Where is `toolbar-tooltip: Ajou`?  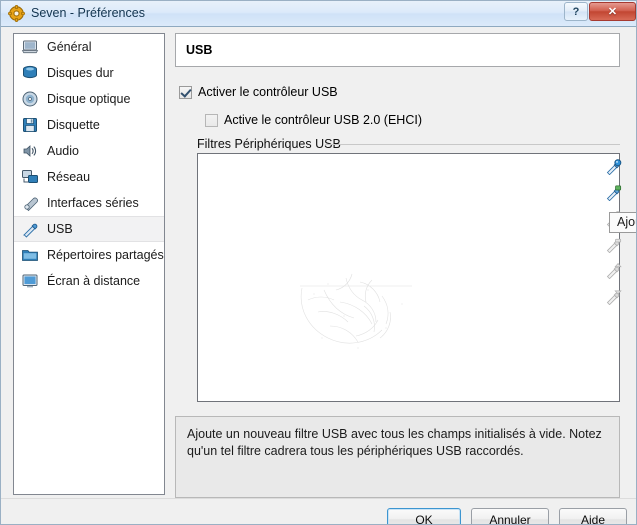
toolbar-tooltip: Ajou is located at coordinates (622, 222).